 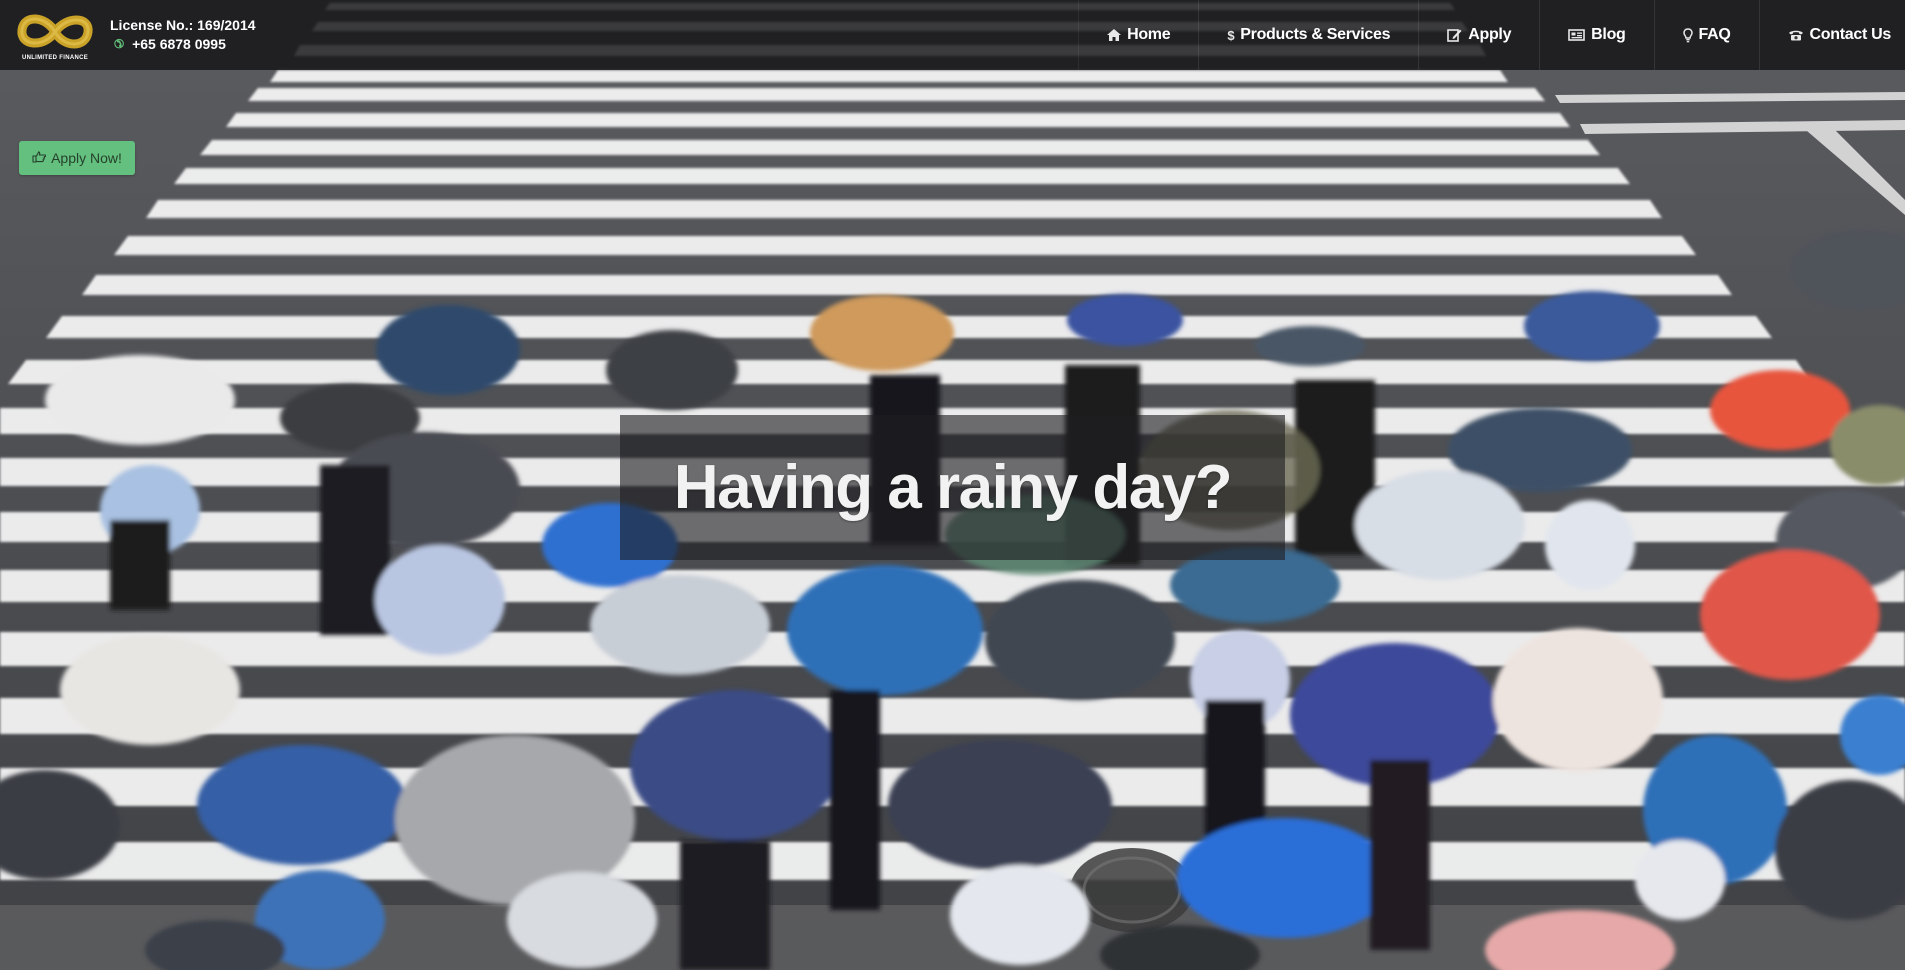 What do you see at coordinates (1796, 35) in the screenshot?
I see `phone-icon` at bounding box center [1796, 35].